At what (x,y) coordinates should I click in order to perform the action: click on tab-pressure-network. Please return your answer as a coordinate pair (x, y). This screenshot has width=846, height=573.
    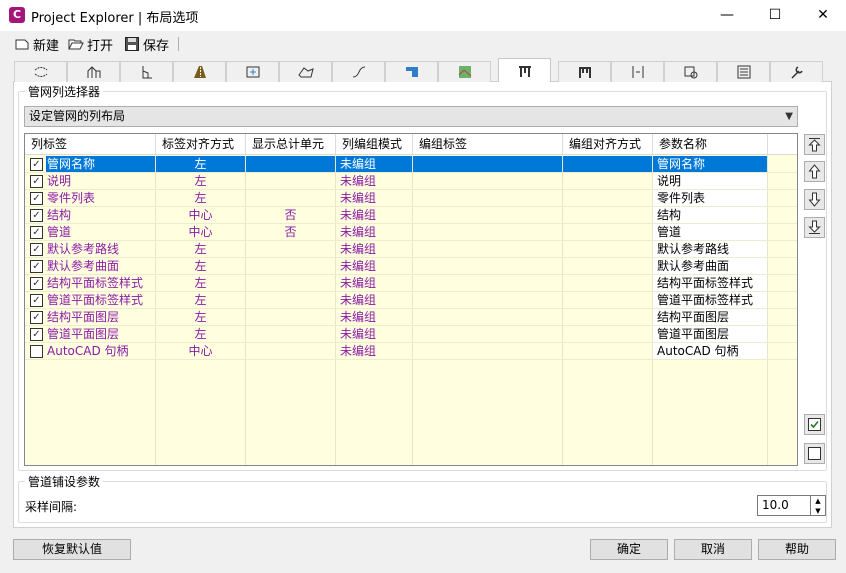
    Looking at the image, I should click on (584, 71).